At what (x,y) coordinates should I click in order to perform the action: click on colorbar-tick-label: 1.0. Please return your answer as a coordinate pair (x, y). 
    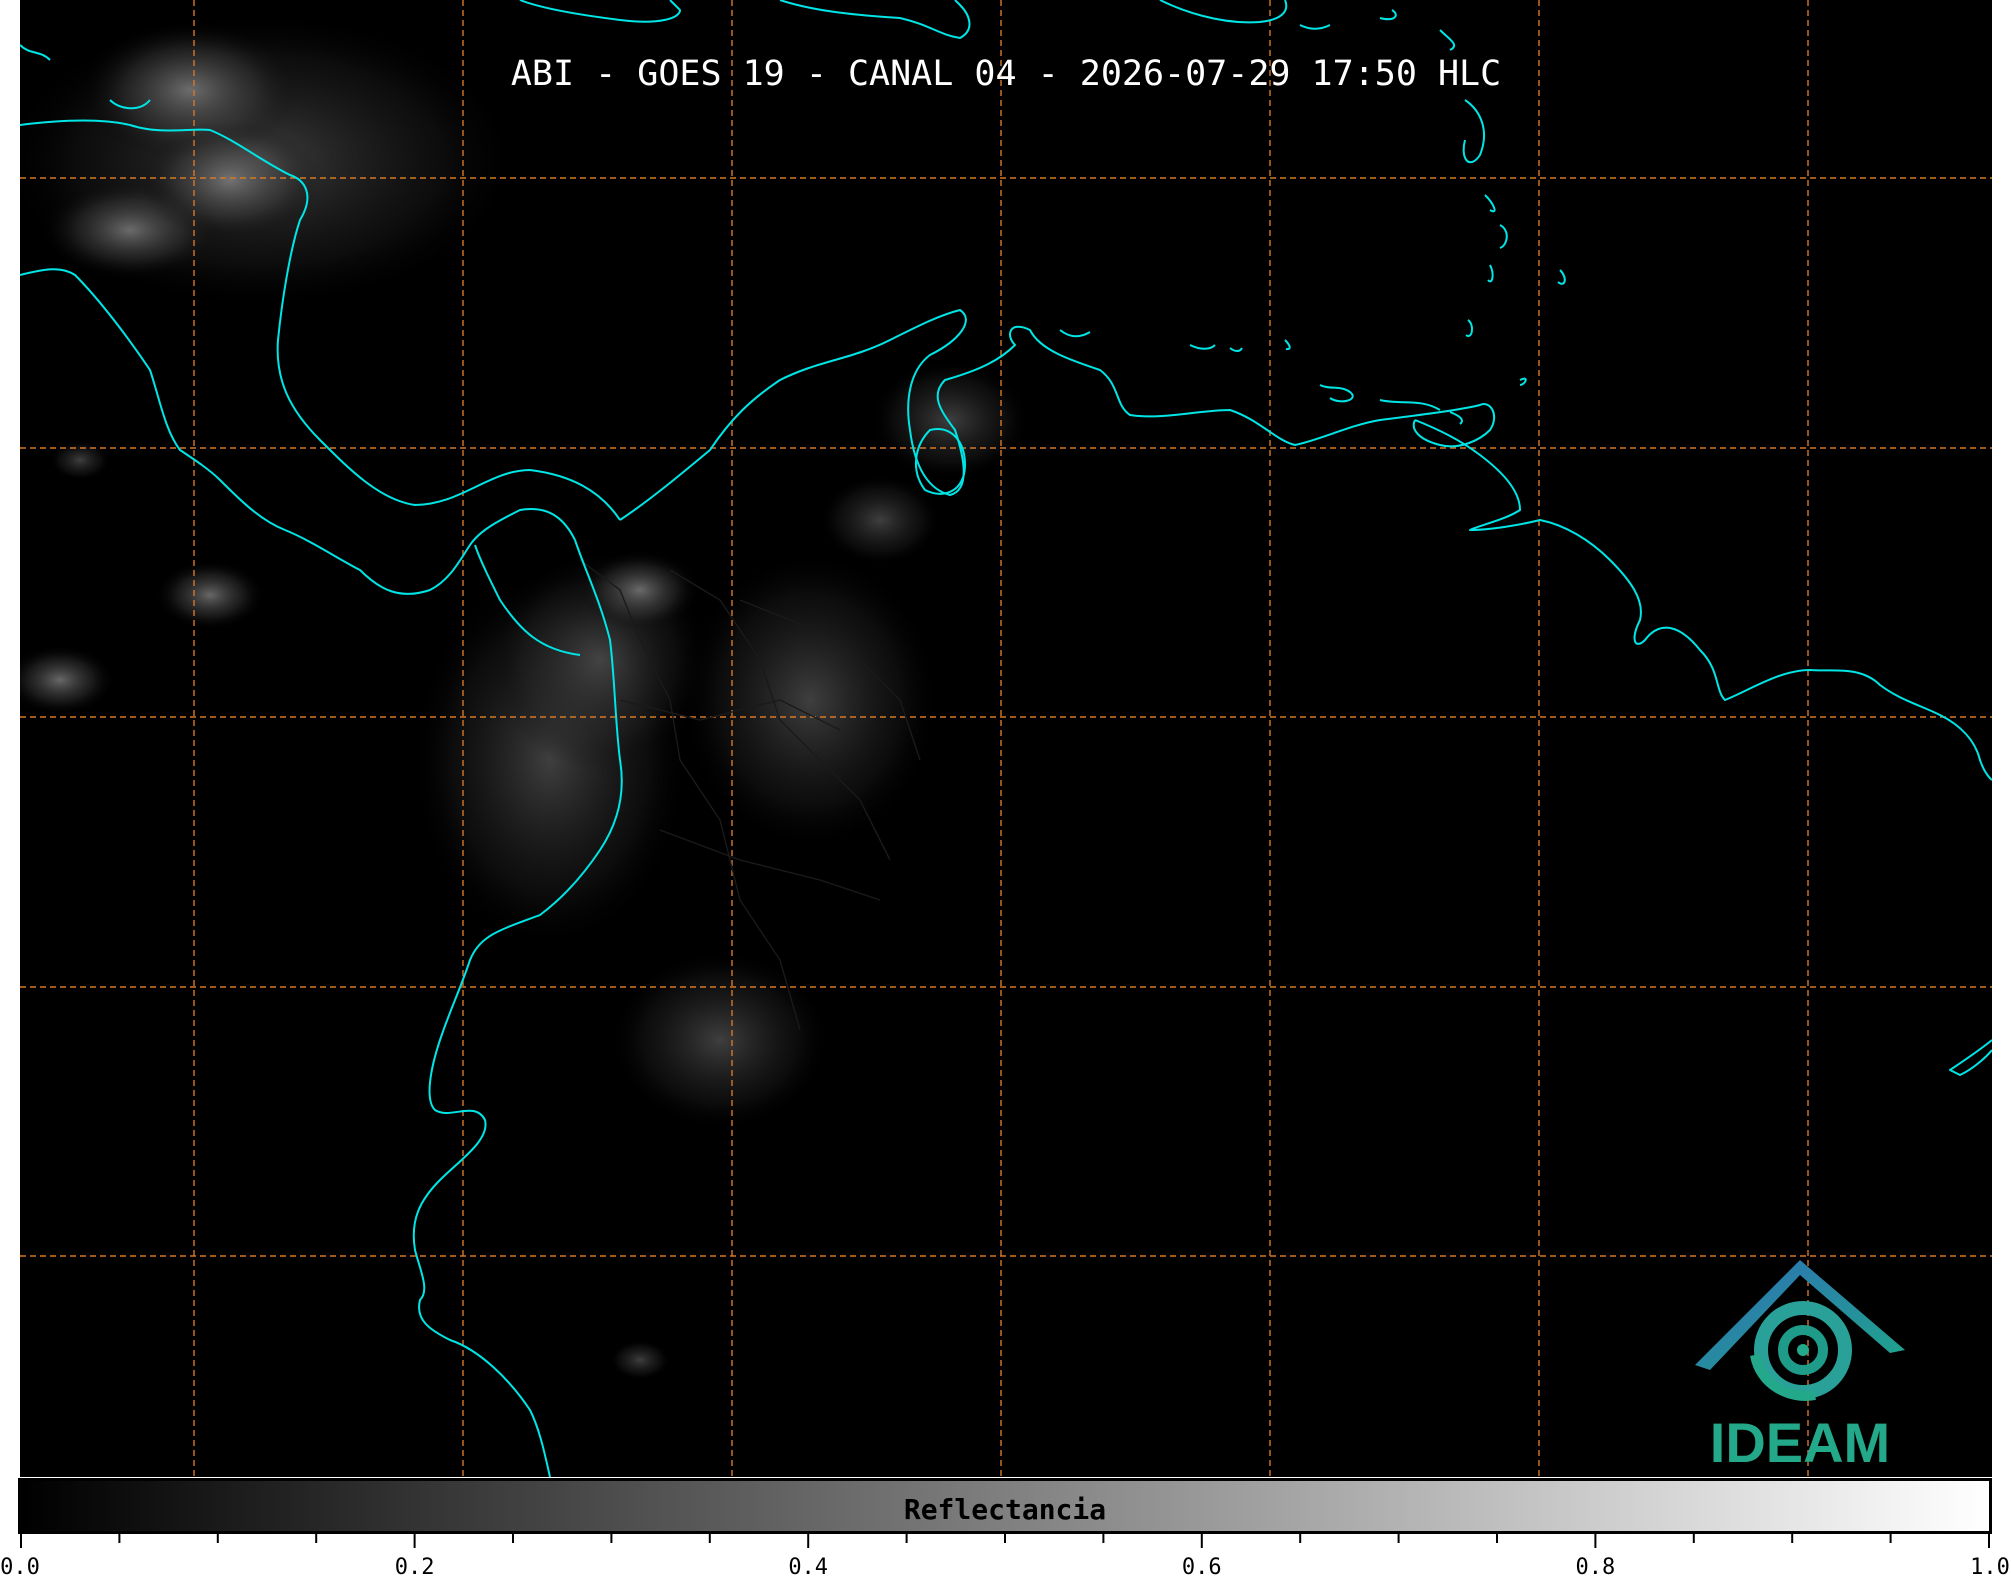
    Looking at the image, I should click on (1990, 1567).